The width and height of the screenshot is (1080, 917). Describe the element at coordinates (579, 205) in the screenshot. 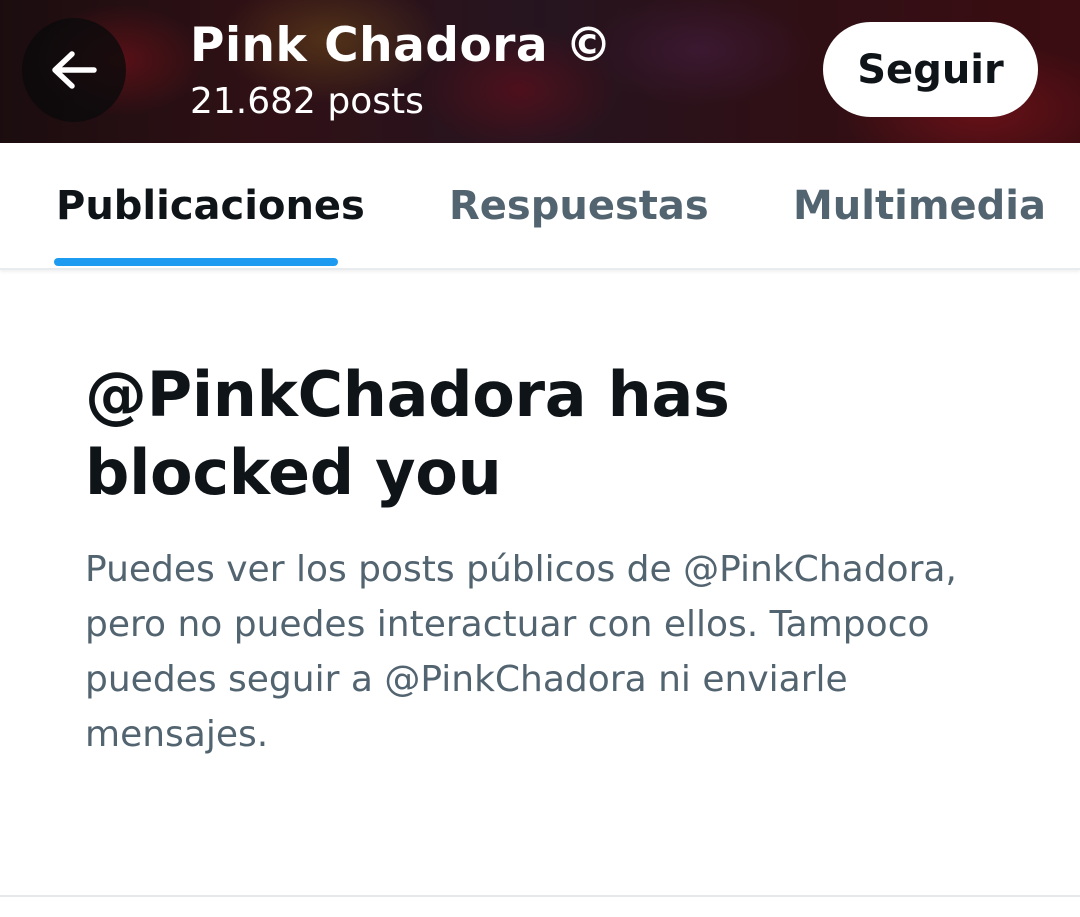

I see `tab-respuestas: Respuestas` at that location.